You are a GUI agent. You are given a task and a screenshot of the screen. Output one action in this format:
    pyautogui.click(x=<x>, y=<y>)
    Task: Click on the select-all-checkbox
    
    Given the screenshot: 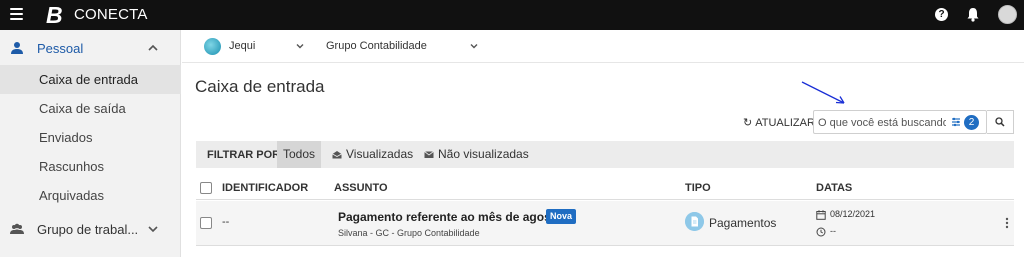 What is the action you would take?
    pyautogui.click(x=206, y=188)
    